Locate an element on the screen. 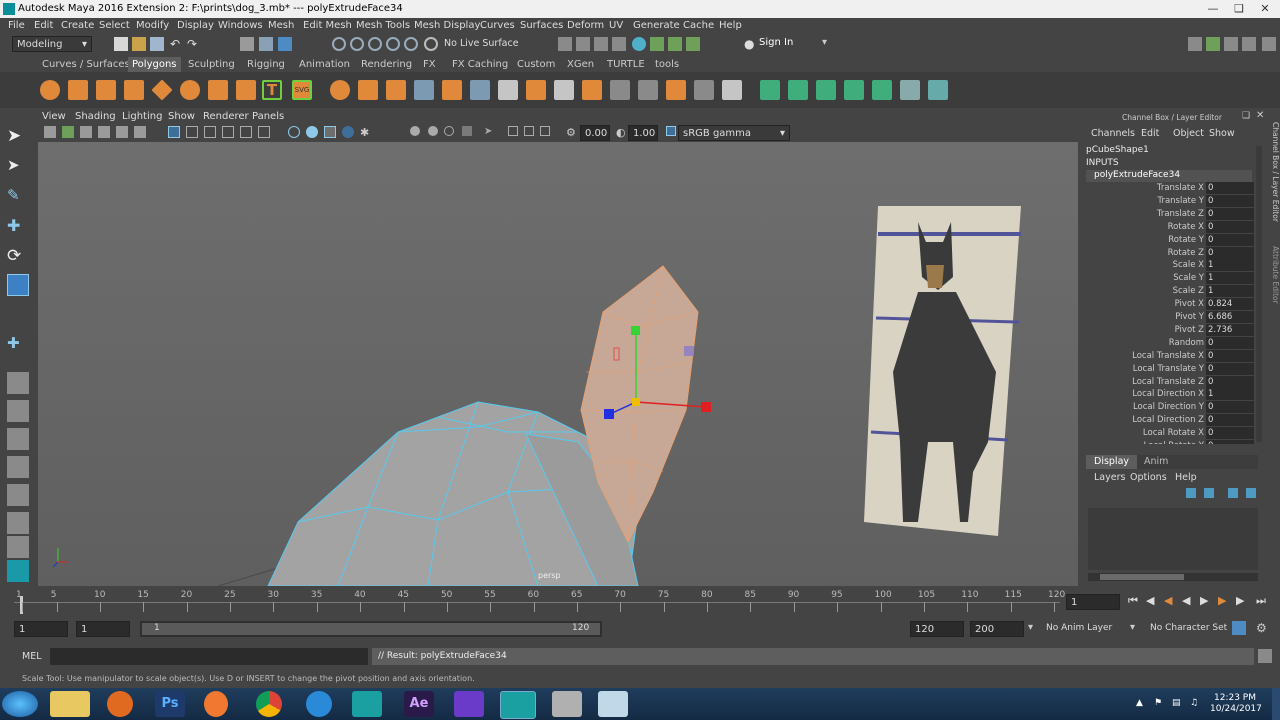 This screenshot has height=720, width=1280. photoshop-icon: Ps is located at coordinates (170, 704).